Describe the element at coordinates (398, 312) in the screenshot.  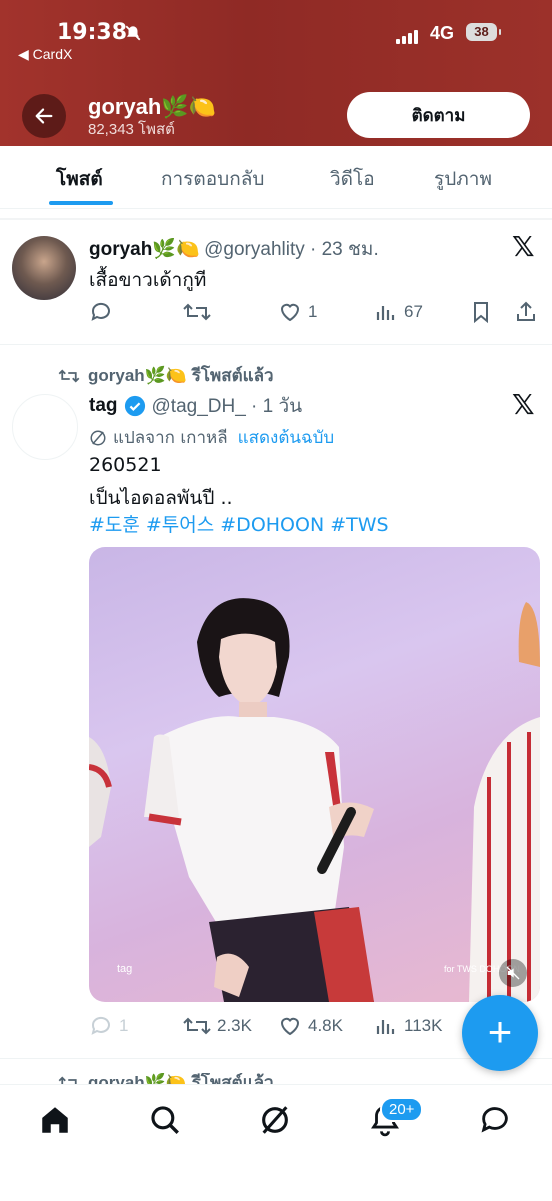
I see `views-button: 67` at that location.